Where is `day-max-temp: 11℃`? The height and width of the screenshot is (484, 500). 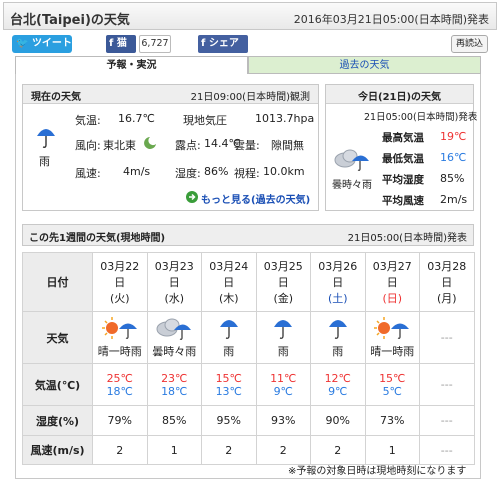
day-max-temp: 11℃ is located at coordinates (283, 378).